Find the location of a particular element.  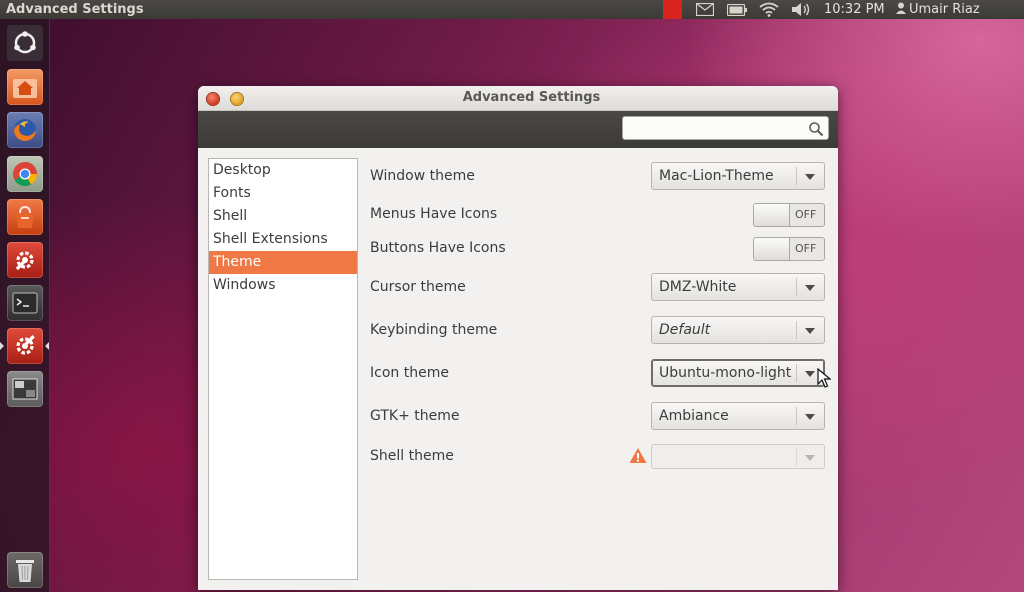

keybinding-theme-label: Keybinding theme is located at coordinates (434, 330).